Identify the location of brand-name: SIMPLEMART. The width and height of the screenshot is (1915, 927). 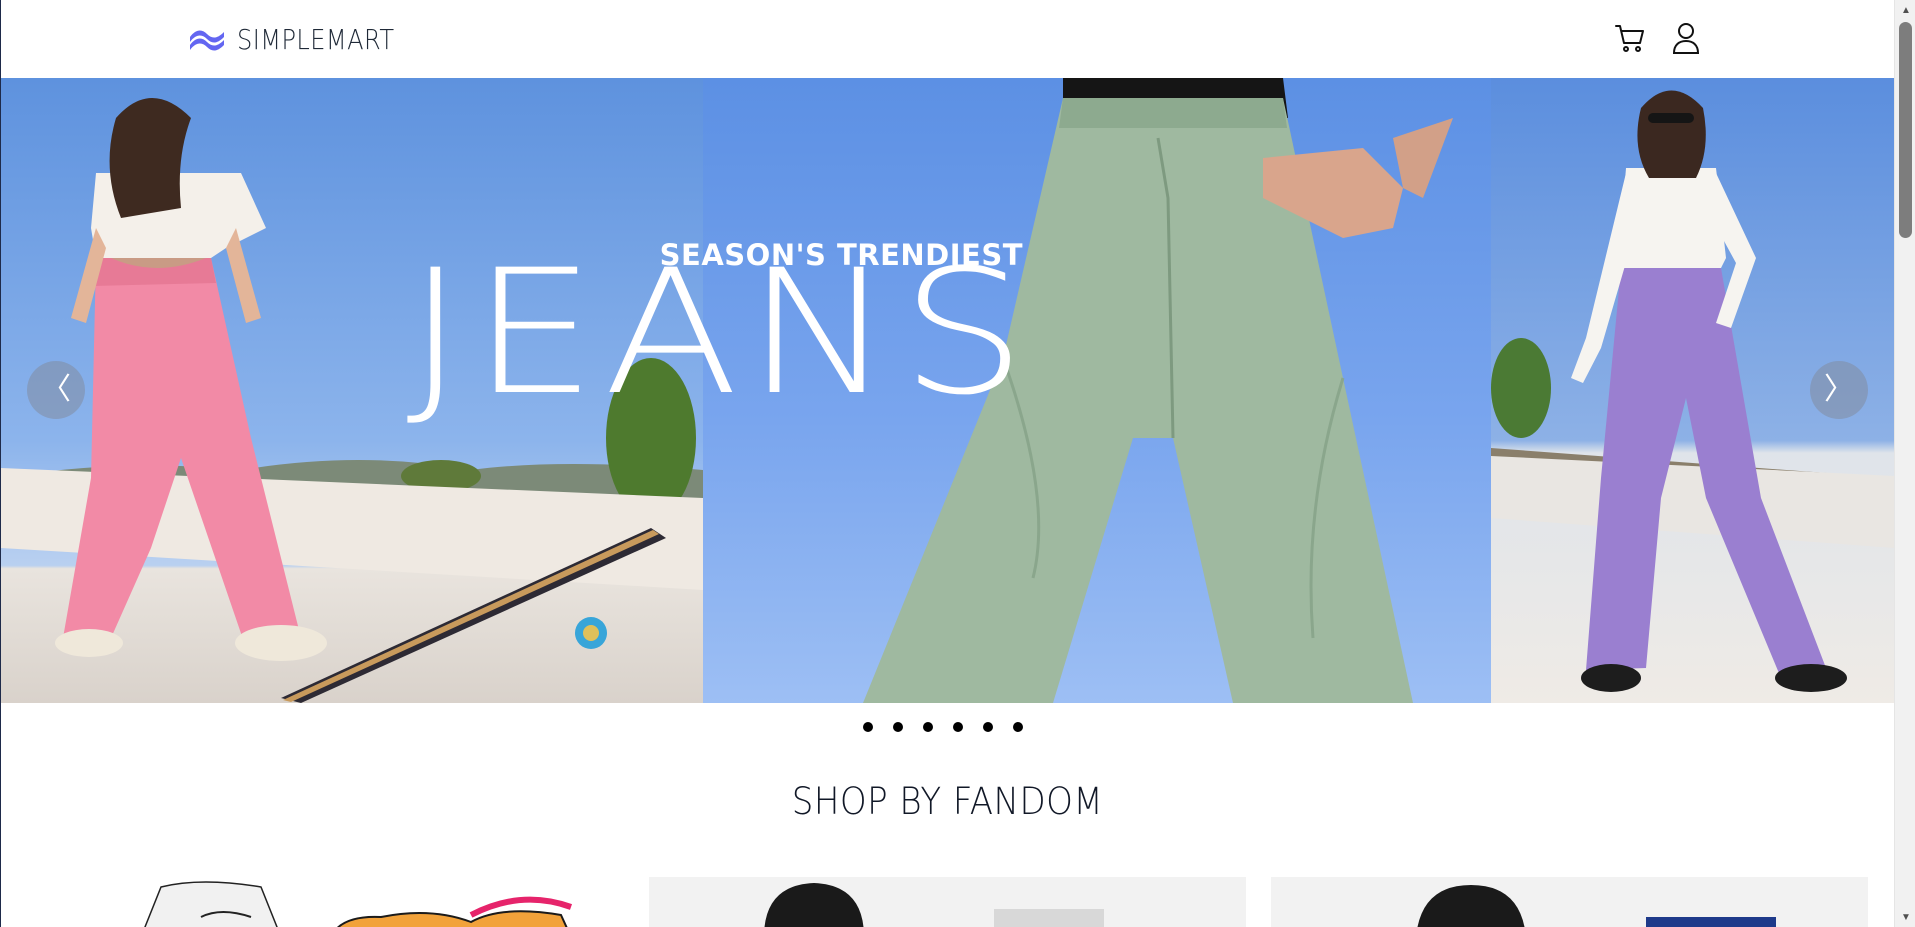
(316, 39).